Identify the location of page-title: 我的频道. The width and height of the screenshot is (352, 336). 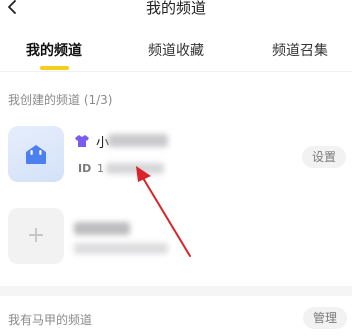
(175, 8).